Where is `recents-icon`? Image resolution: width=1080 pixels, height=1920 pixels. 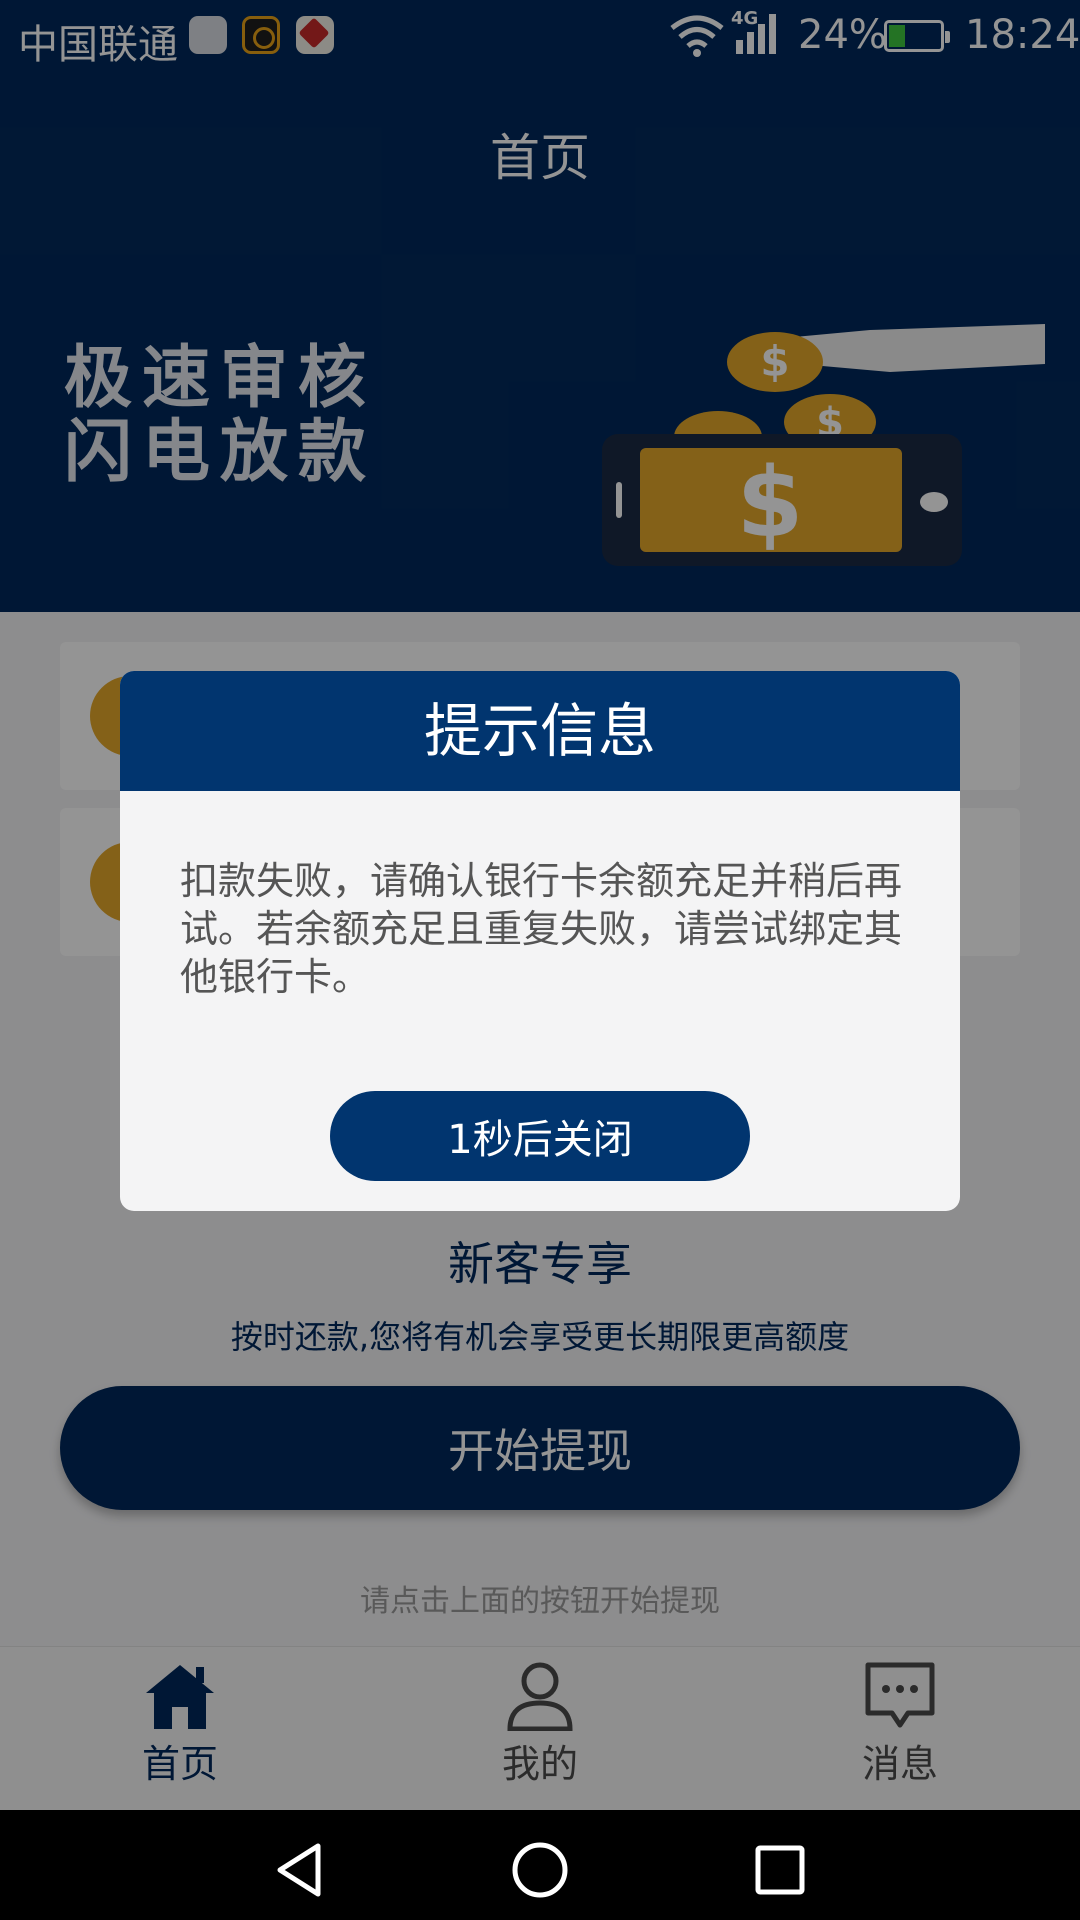 recents-icon is located at coordinates (780, 1870).